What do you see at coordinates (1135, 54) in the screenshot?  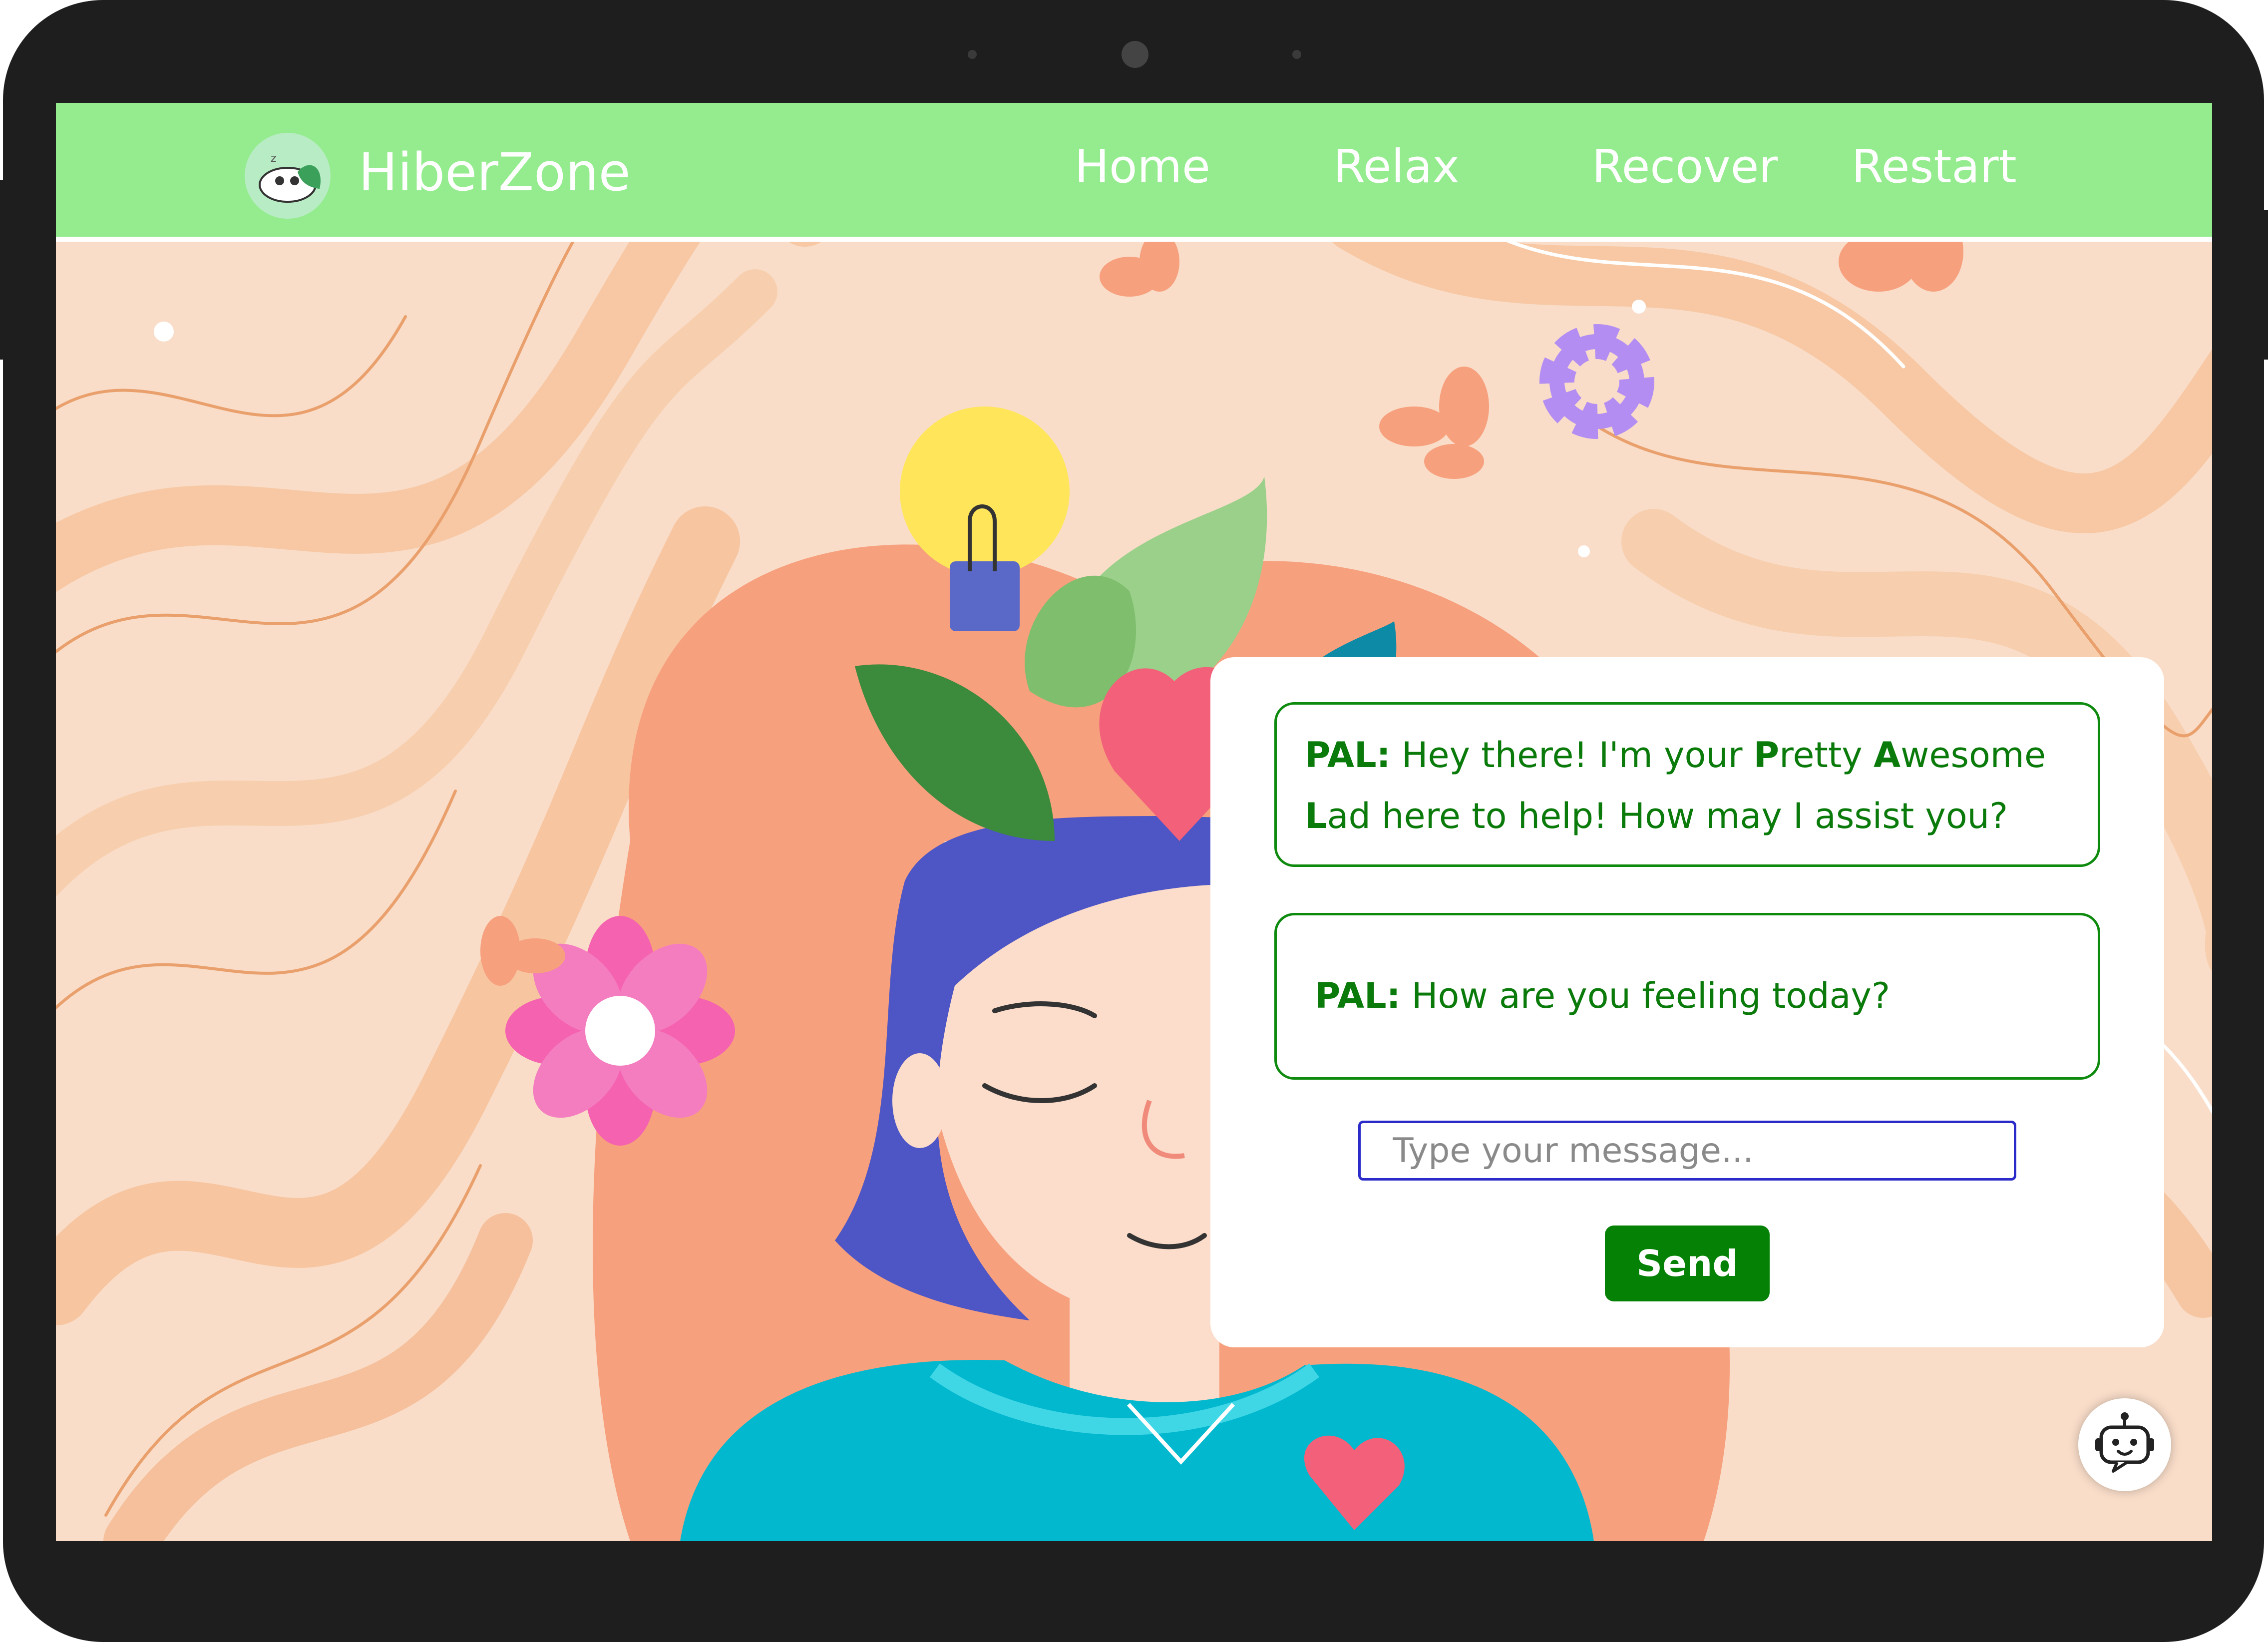 I see `front-camera` at bounding box center [1135, 54].